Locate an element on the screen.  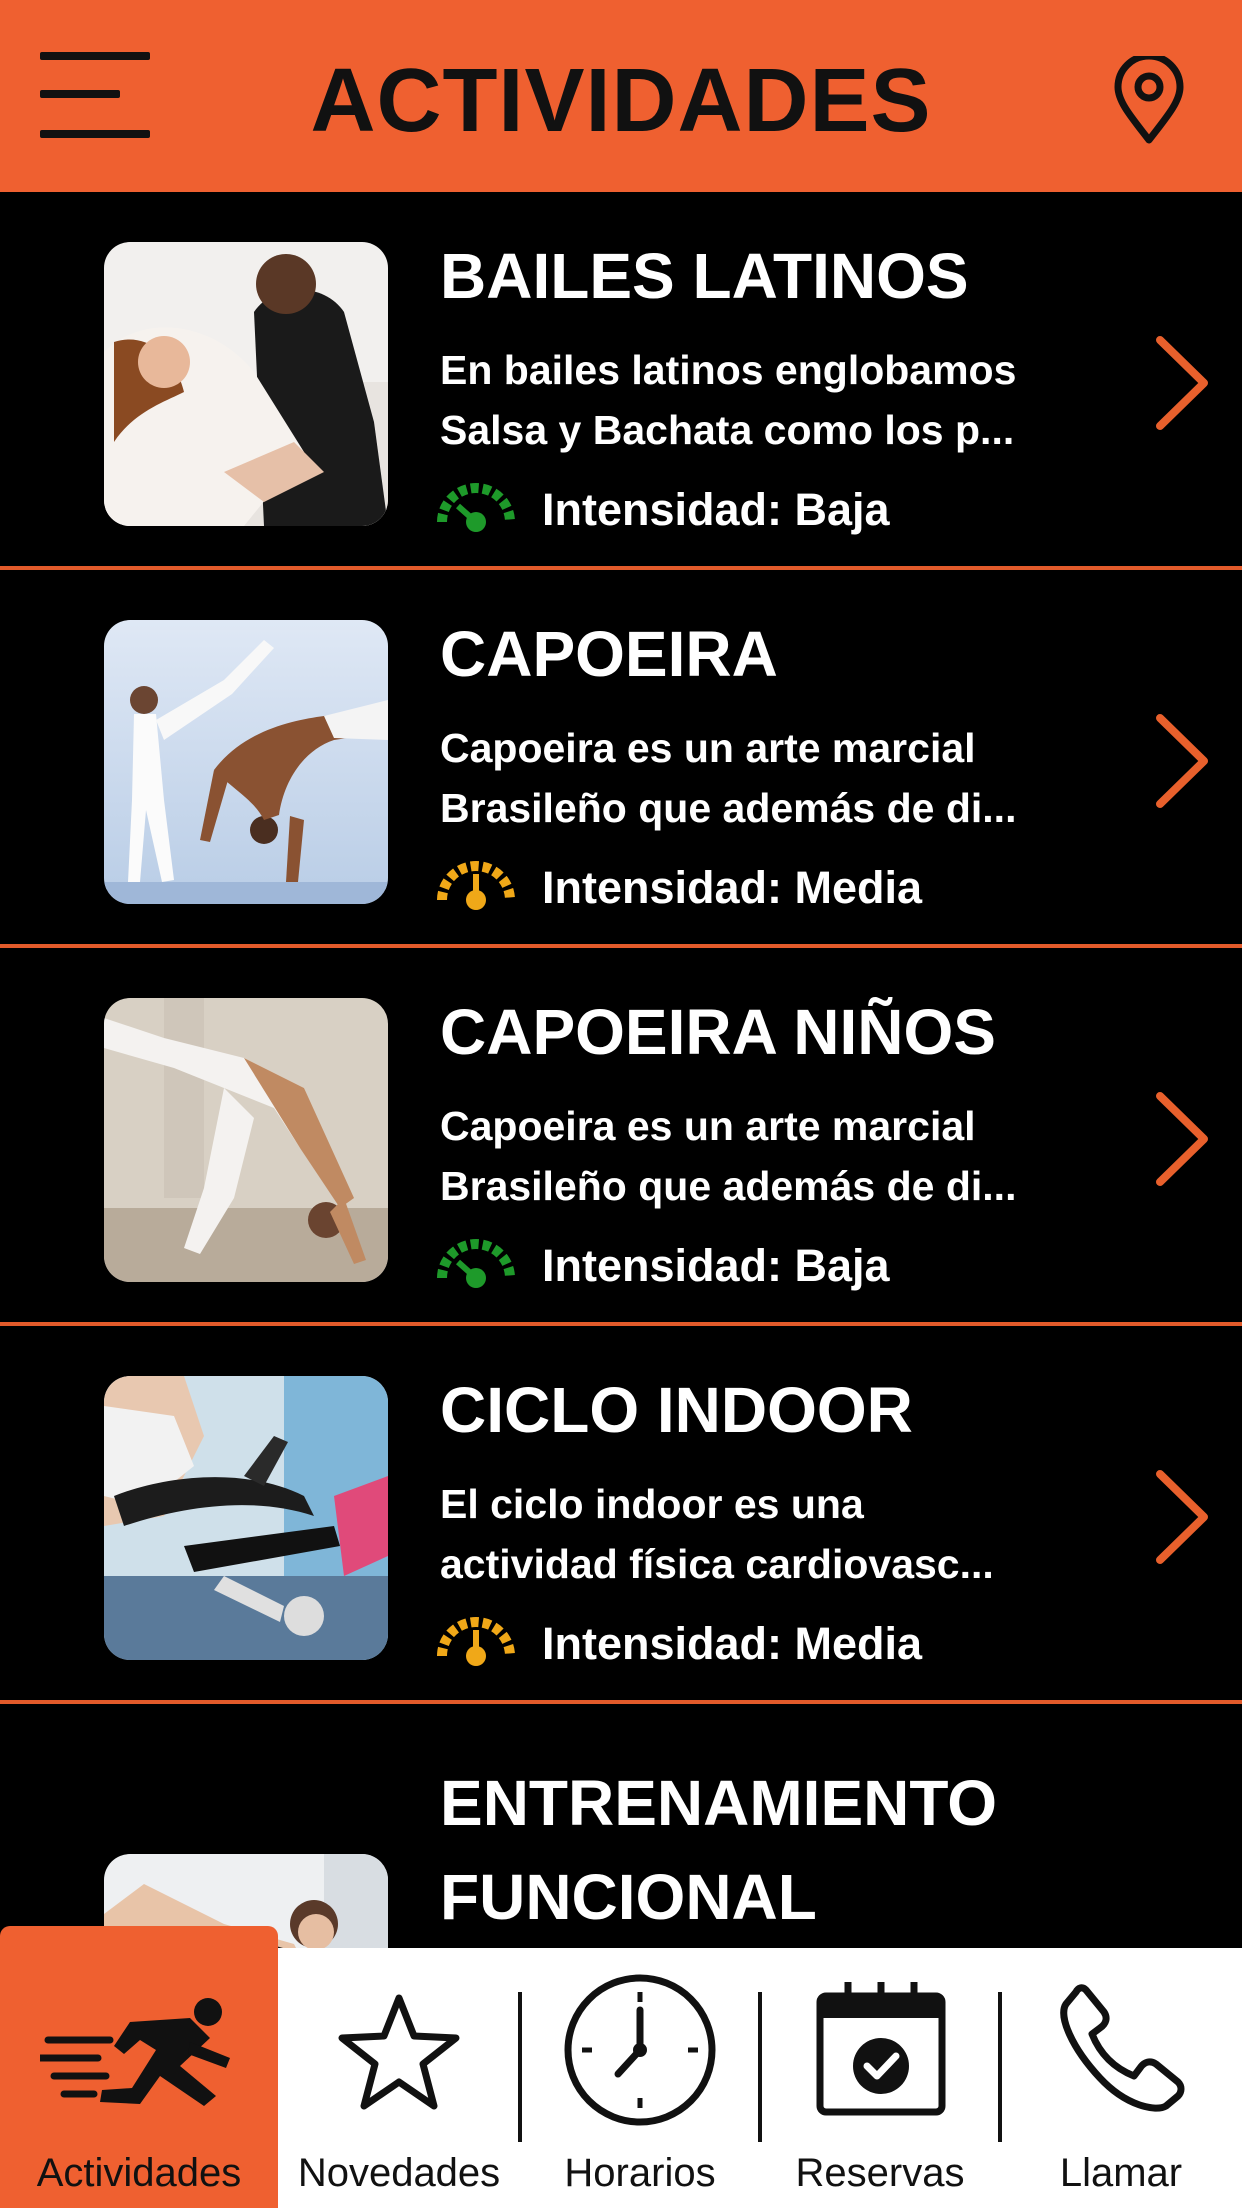
page-title: ACTIVIDADES is located at coordinates (621, 101).